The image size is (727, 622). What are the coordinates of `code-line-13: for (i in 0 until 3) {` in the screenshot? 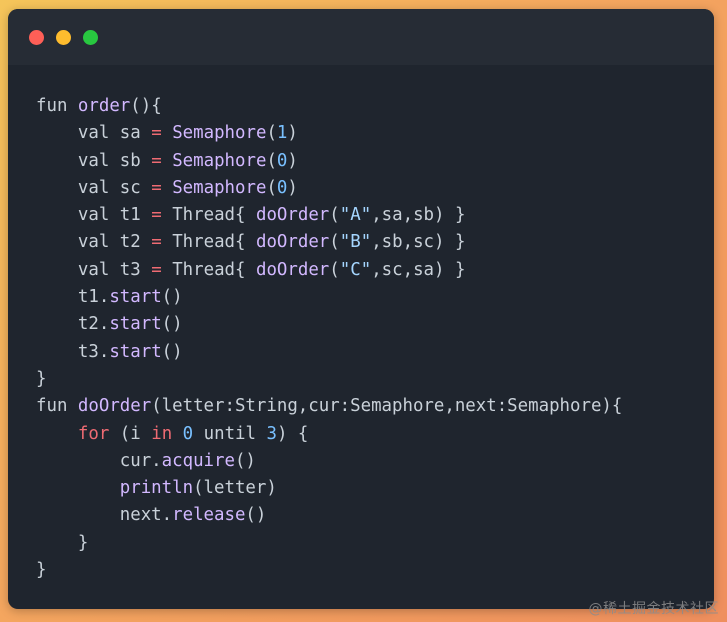 It's located at (193, 433).